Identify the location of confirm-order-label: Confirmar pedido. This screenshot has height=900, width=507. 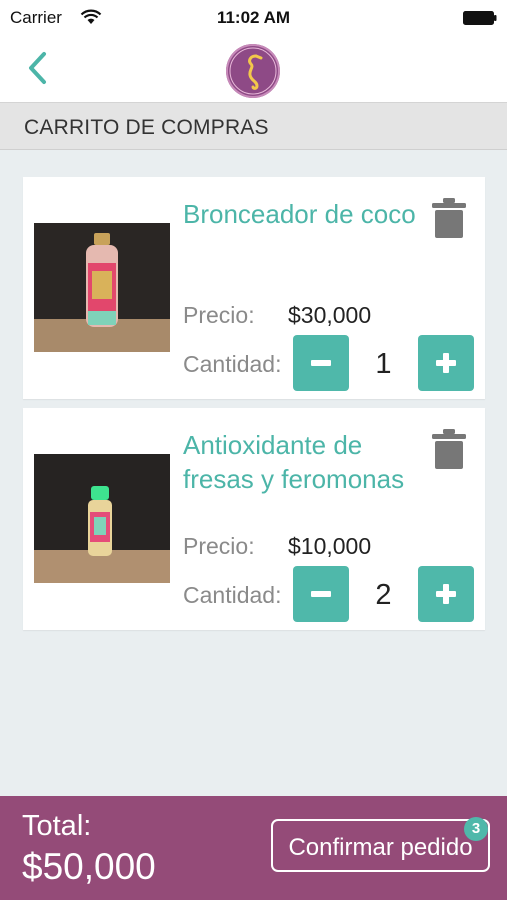
(380, 847).